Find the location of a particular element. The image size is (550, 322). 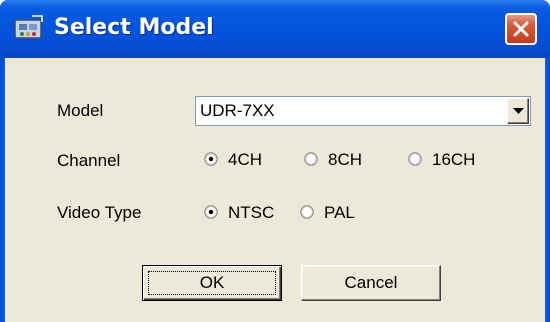

close-button is located at coordinates (521, 29).